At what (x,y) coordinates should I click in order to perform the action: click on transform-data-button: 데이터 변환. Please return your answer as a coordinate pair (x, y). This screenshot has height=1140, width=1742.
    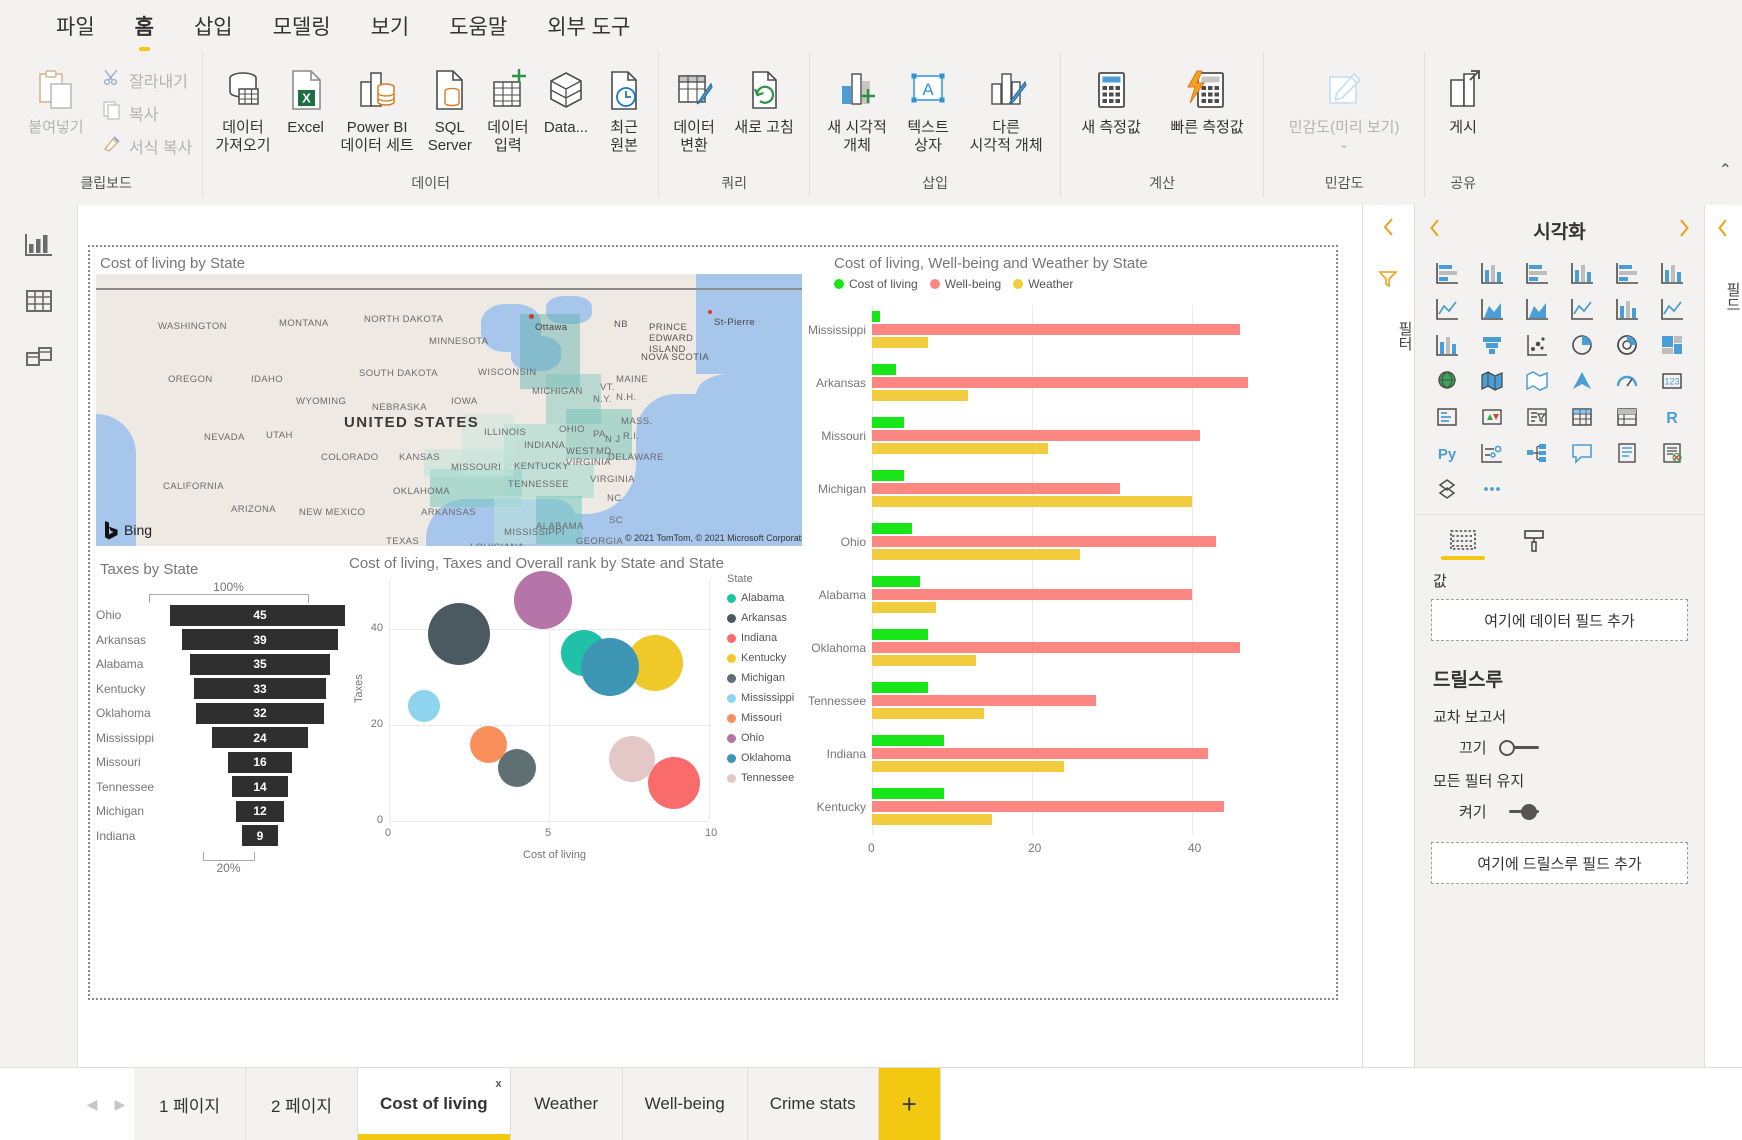
    Looking at the image, I should click on (694, 109).